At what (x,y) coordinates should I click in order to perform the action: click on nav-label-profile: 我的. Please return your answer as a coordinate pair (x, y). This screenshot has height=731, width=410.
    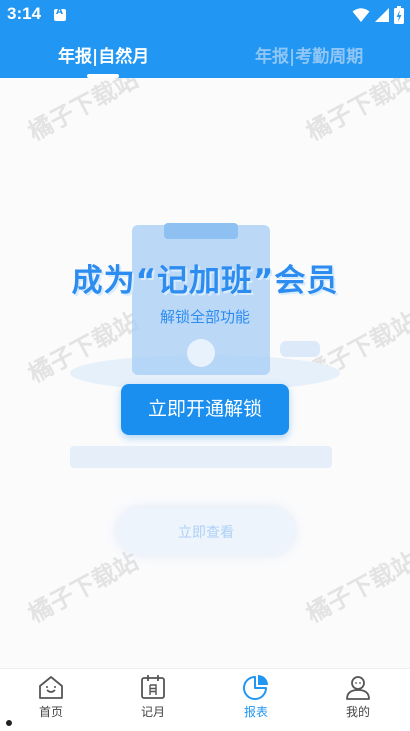
    Looking at the image, I should click on (357, 712).